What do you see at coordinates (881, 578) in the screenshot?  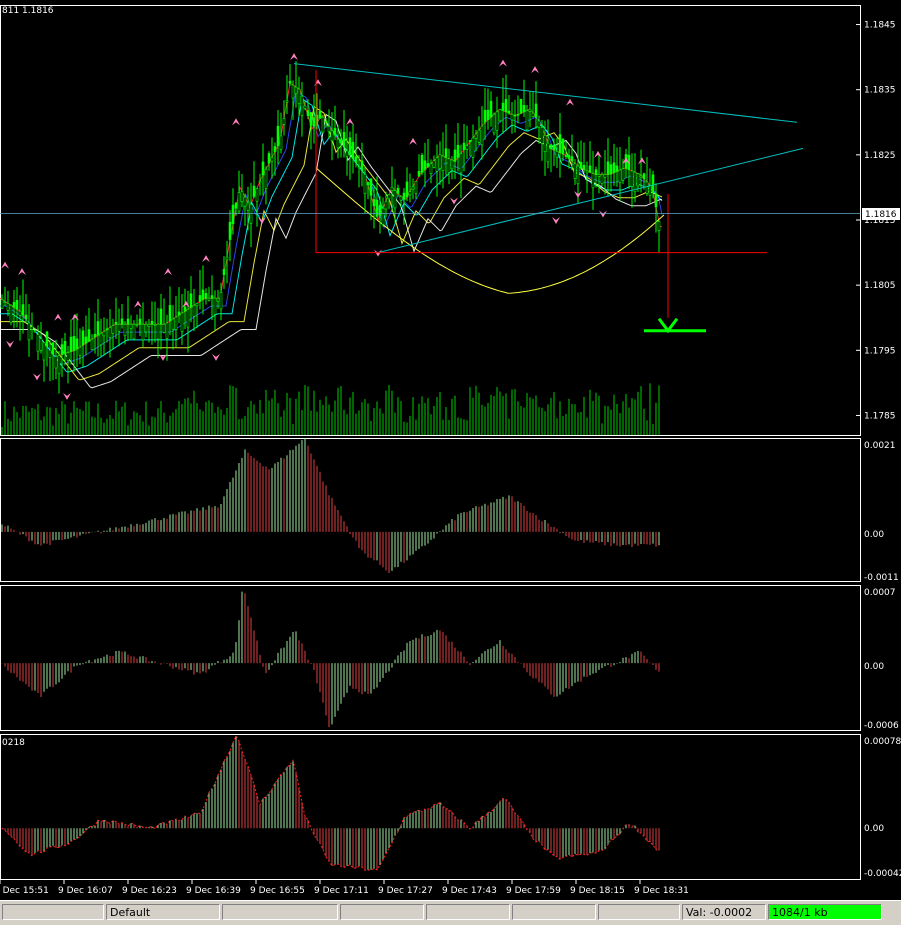 I see `panel-1-tick-bottom: -0.0011` at bounding box center [881, 578].